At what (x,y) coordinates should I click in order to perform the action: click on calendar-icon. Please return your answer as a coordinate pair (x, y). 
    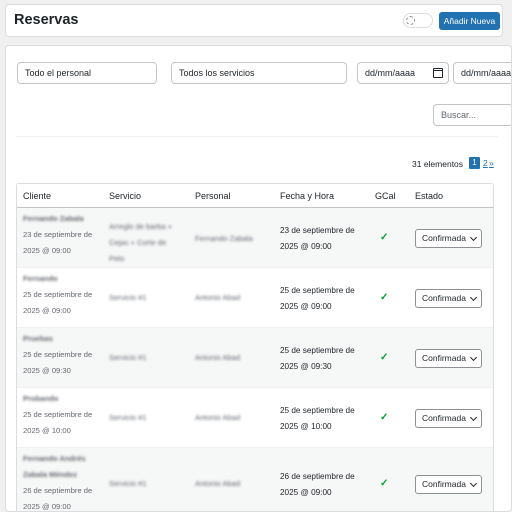
    Looking at the image, I should click on (438, 73).